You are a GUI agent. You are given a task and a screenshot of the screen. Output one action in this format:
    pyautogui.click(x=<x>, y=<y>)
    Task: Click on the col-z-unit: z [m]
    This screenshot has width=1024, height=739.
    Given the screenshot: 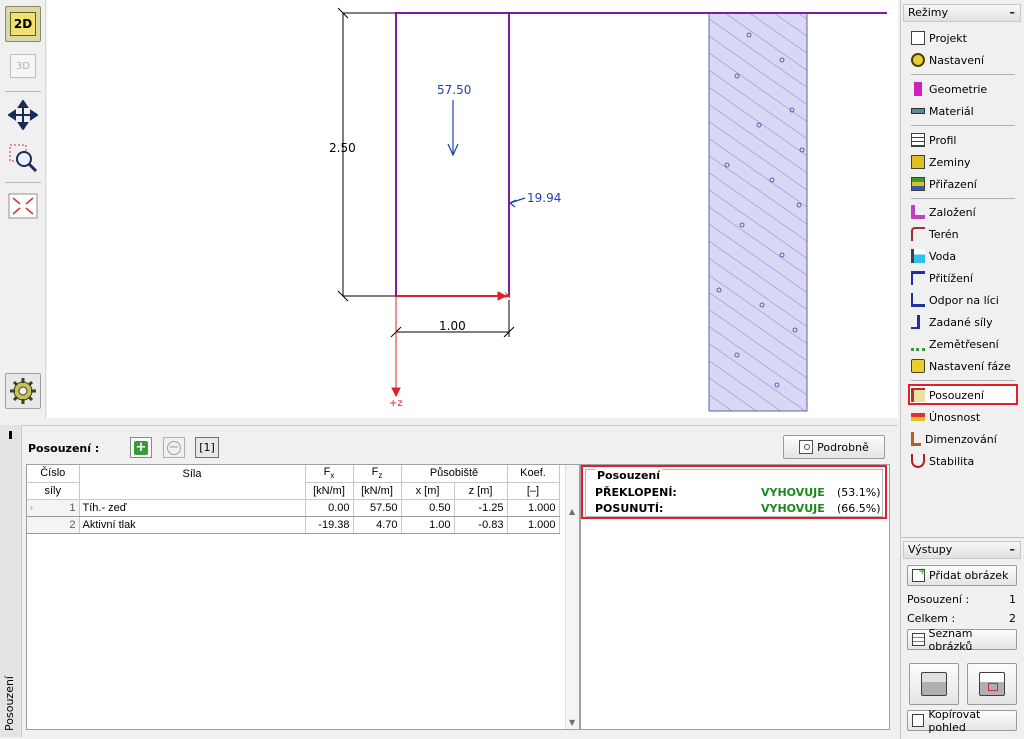 What is the action you would take?
    pyautogui.click(x=481, y=491)
    